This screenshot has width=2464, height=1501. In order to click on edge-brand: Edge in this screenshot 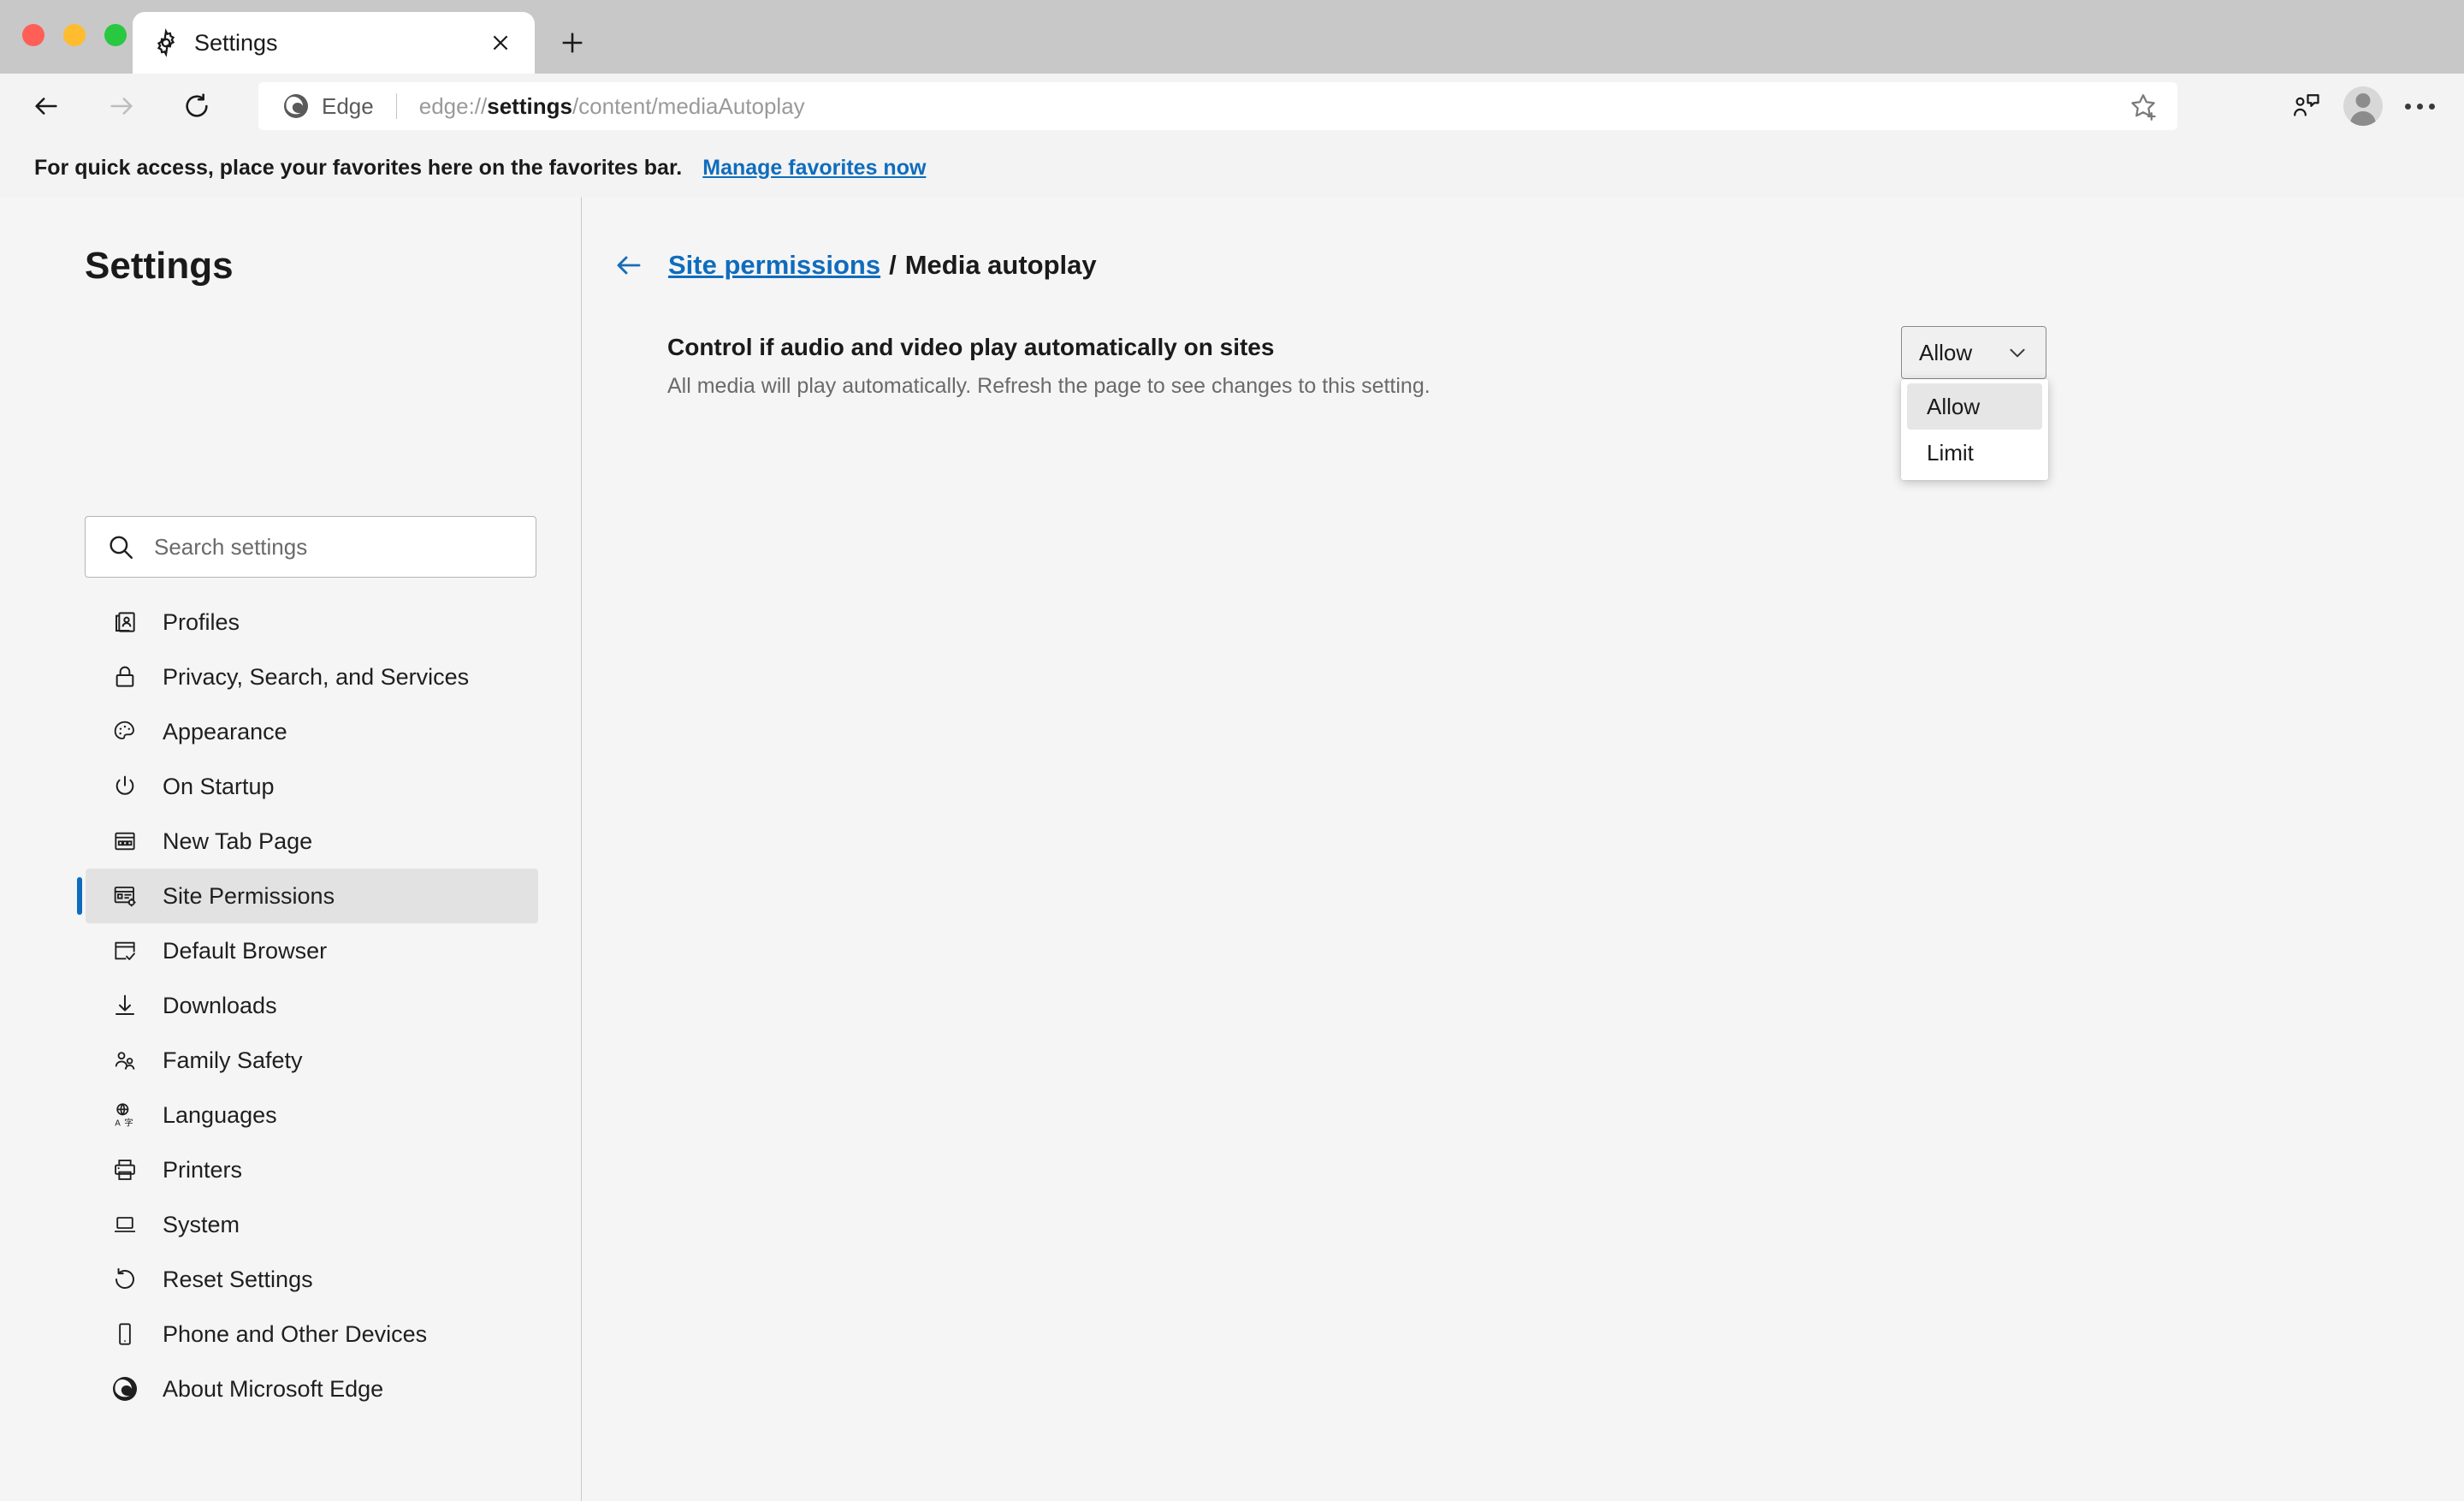, I will do `click(328, 106)`.